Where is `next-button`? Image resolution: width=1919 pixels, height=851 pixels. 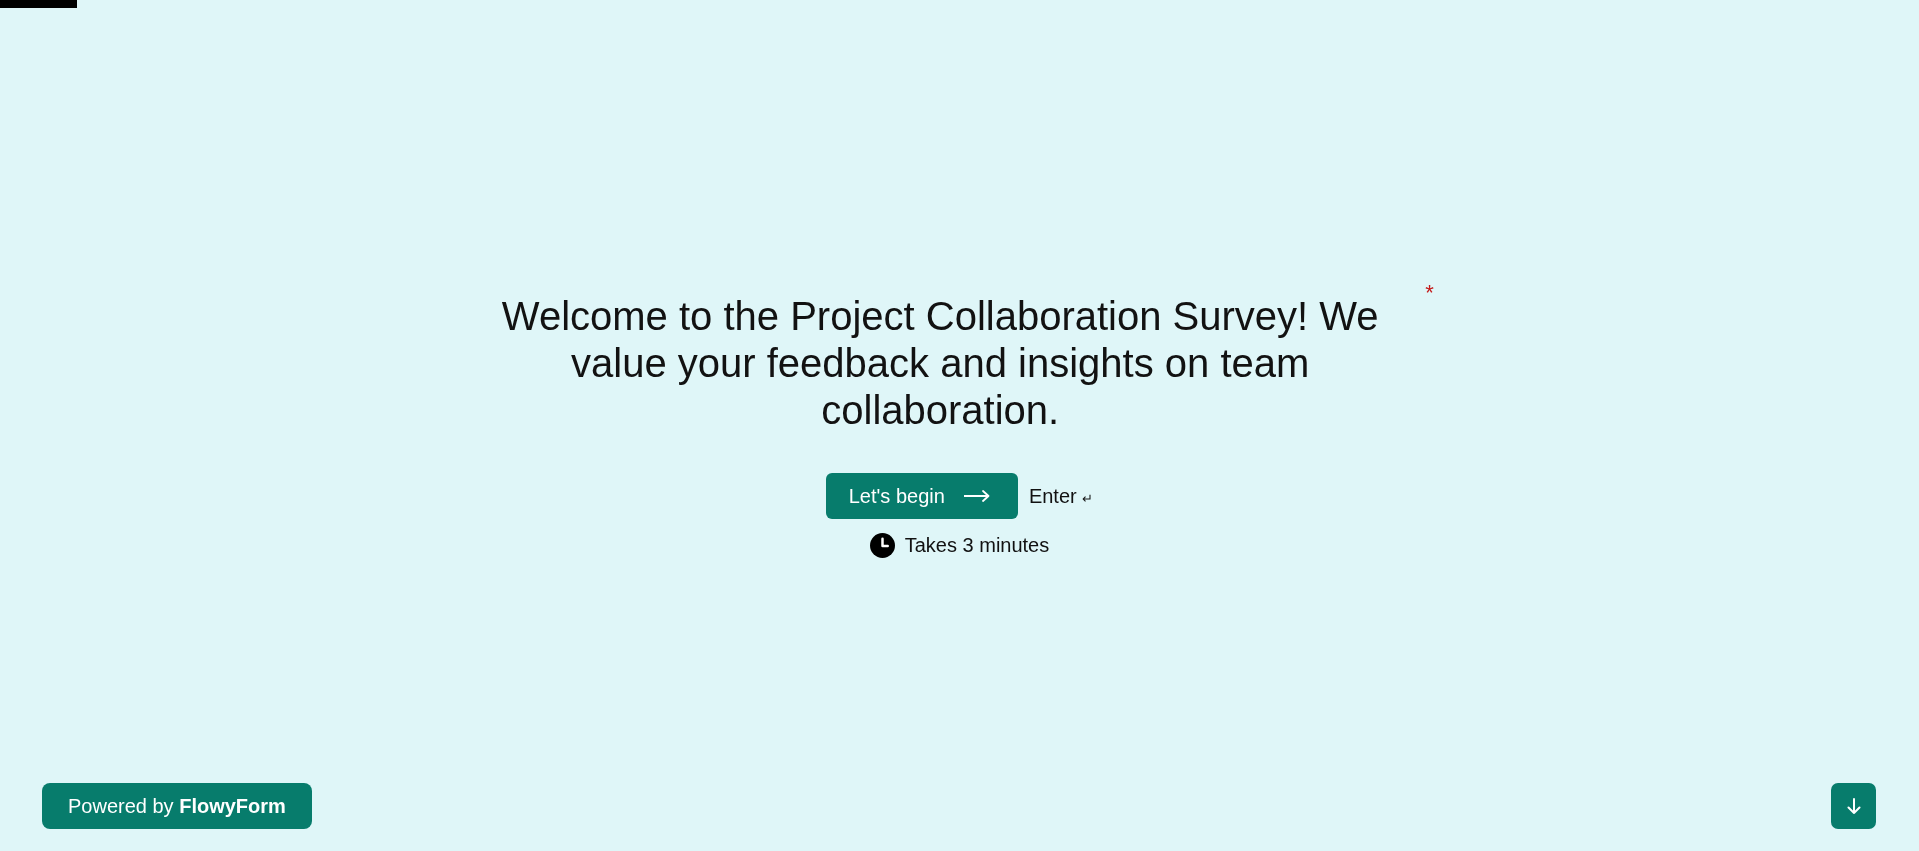
next-button is located at coordinates (1853, 806).